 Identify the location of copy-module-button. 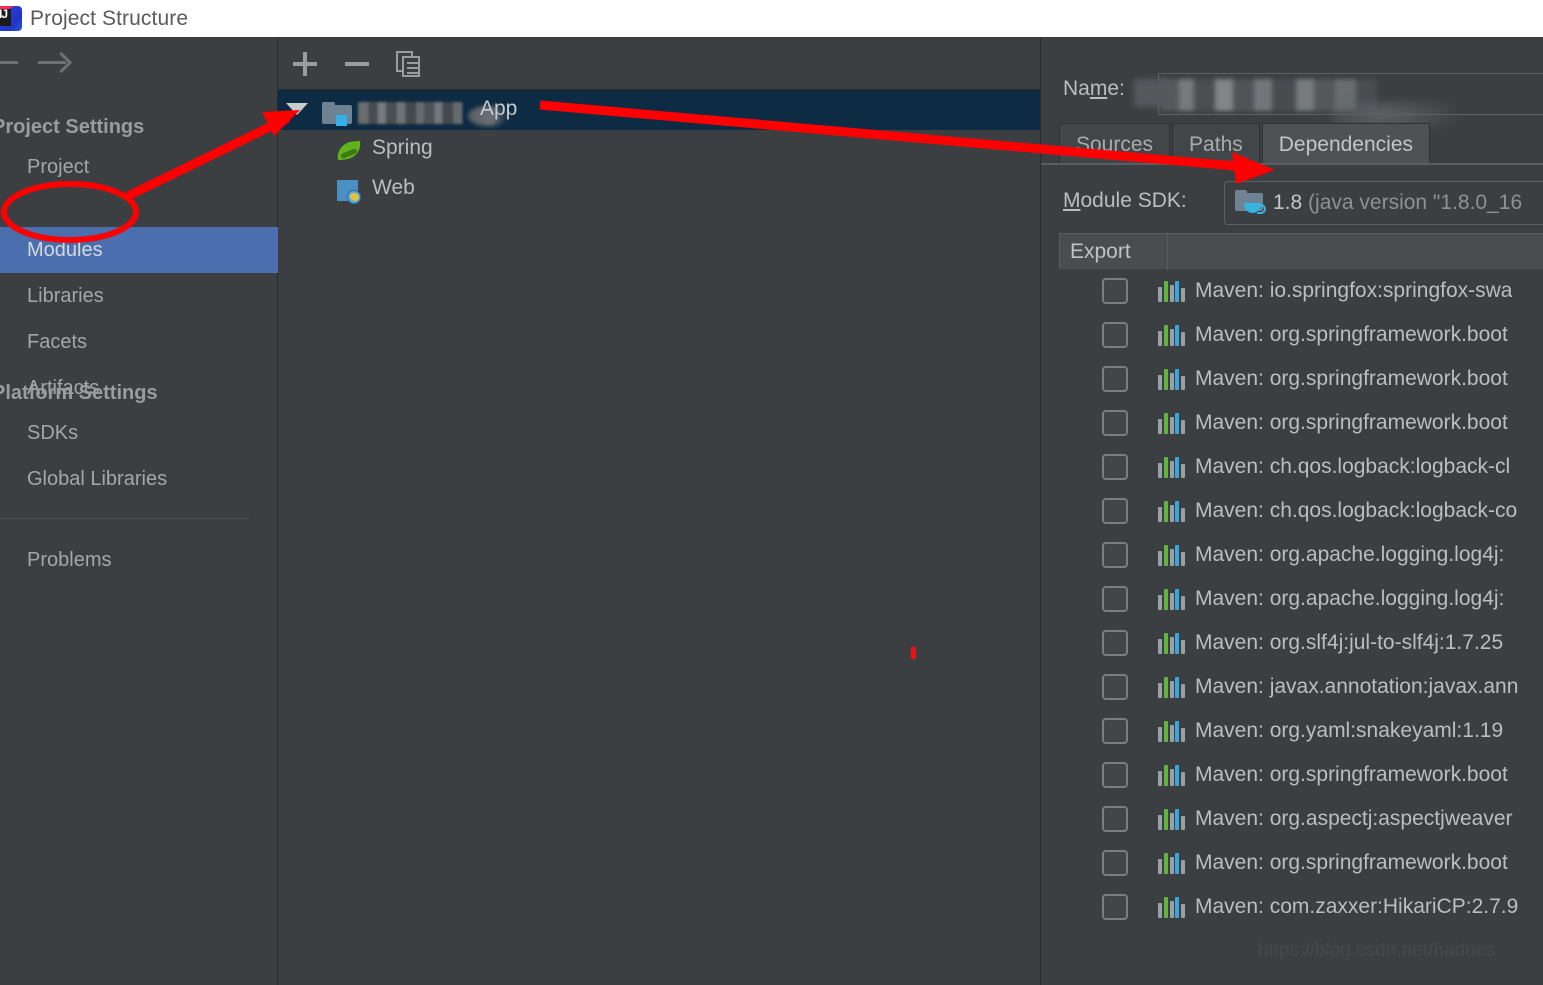
(409, 64).